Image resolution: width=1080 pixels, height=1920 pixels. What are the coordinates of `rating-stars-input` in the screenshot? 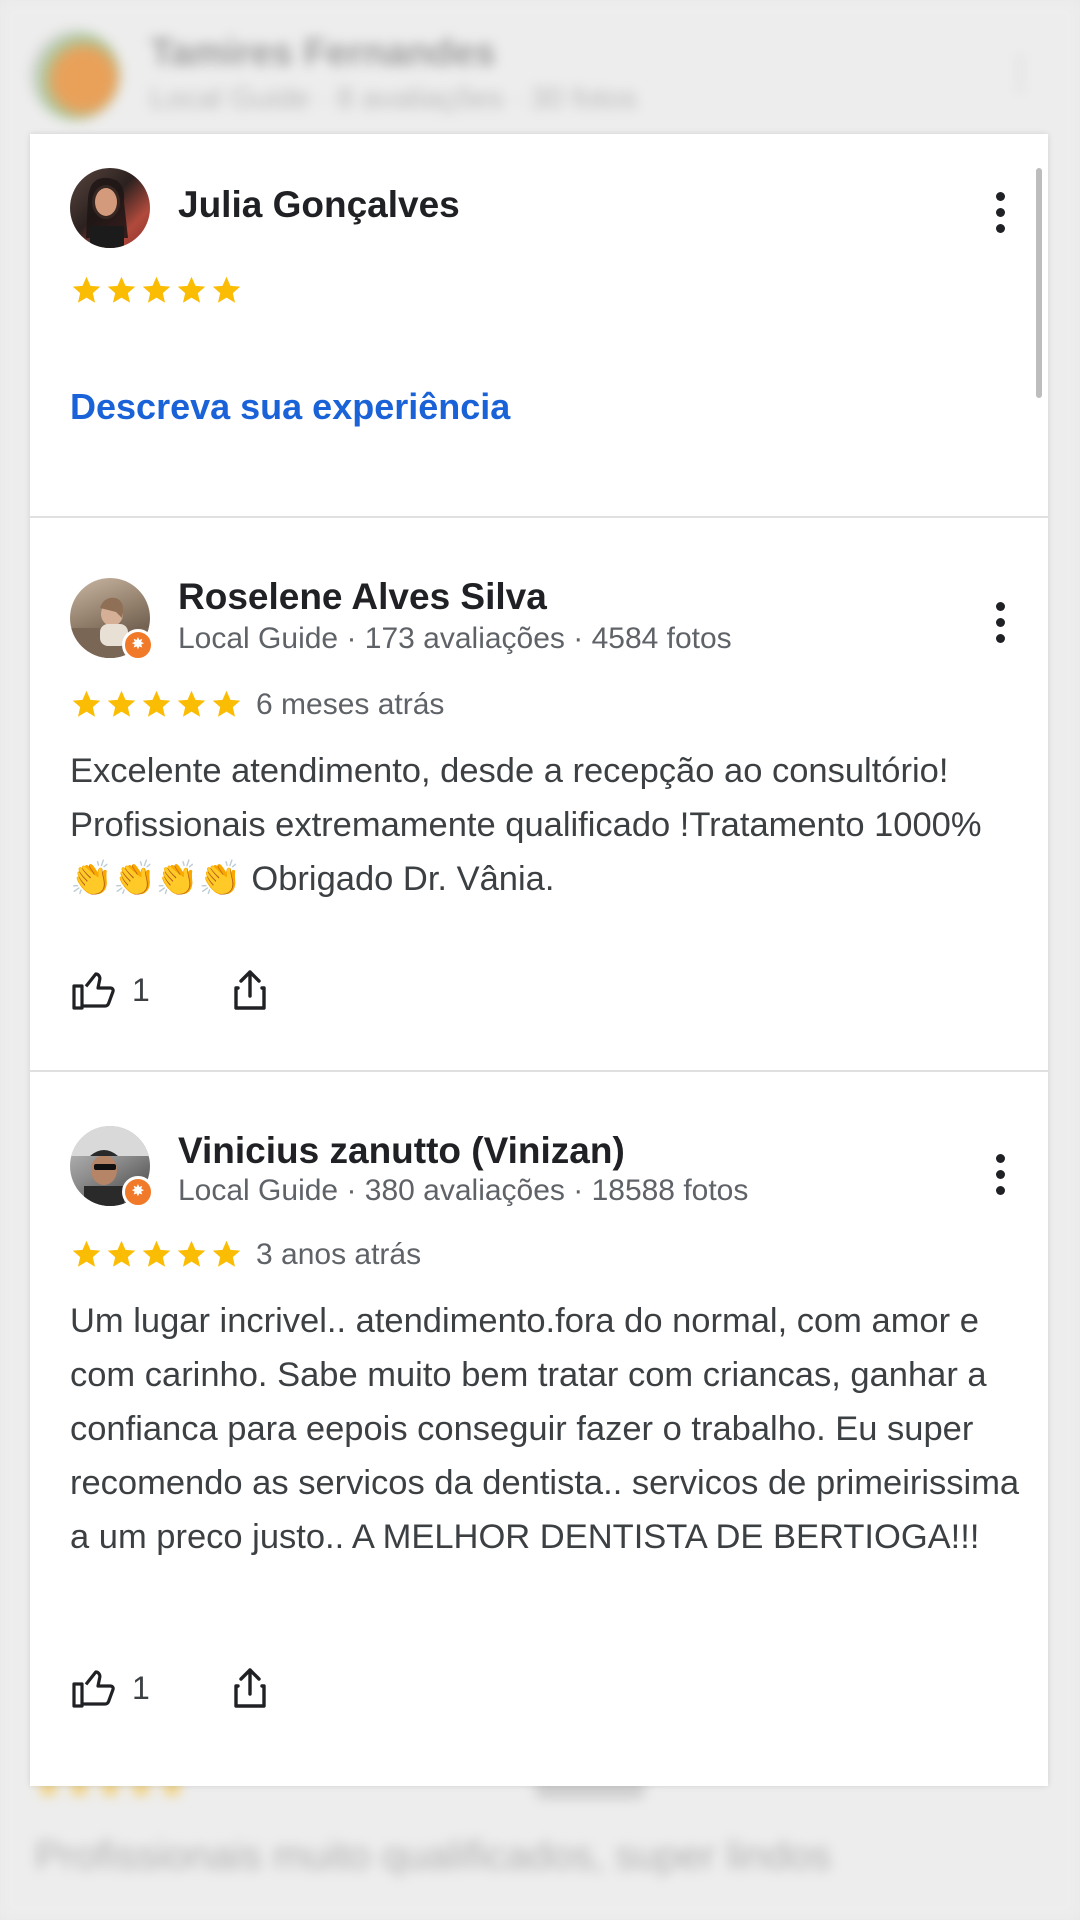 It's located at (156, 290).